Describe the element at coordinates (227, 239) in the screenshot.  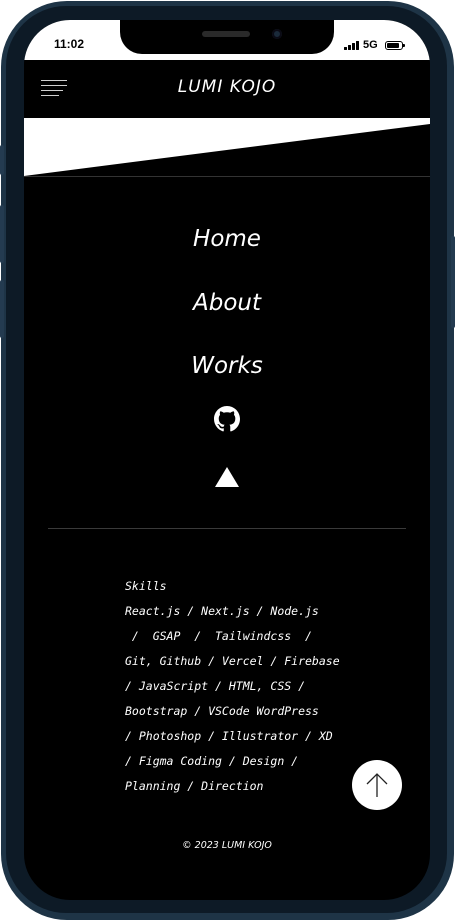
I see `nav-home: Home` at that location.